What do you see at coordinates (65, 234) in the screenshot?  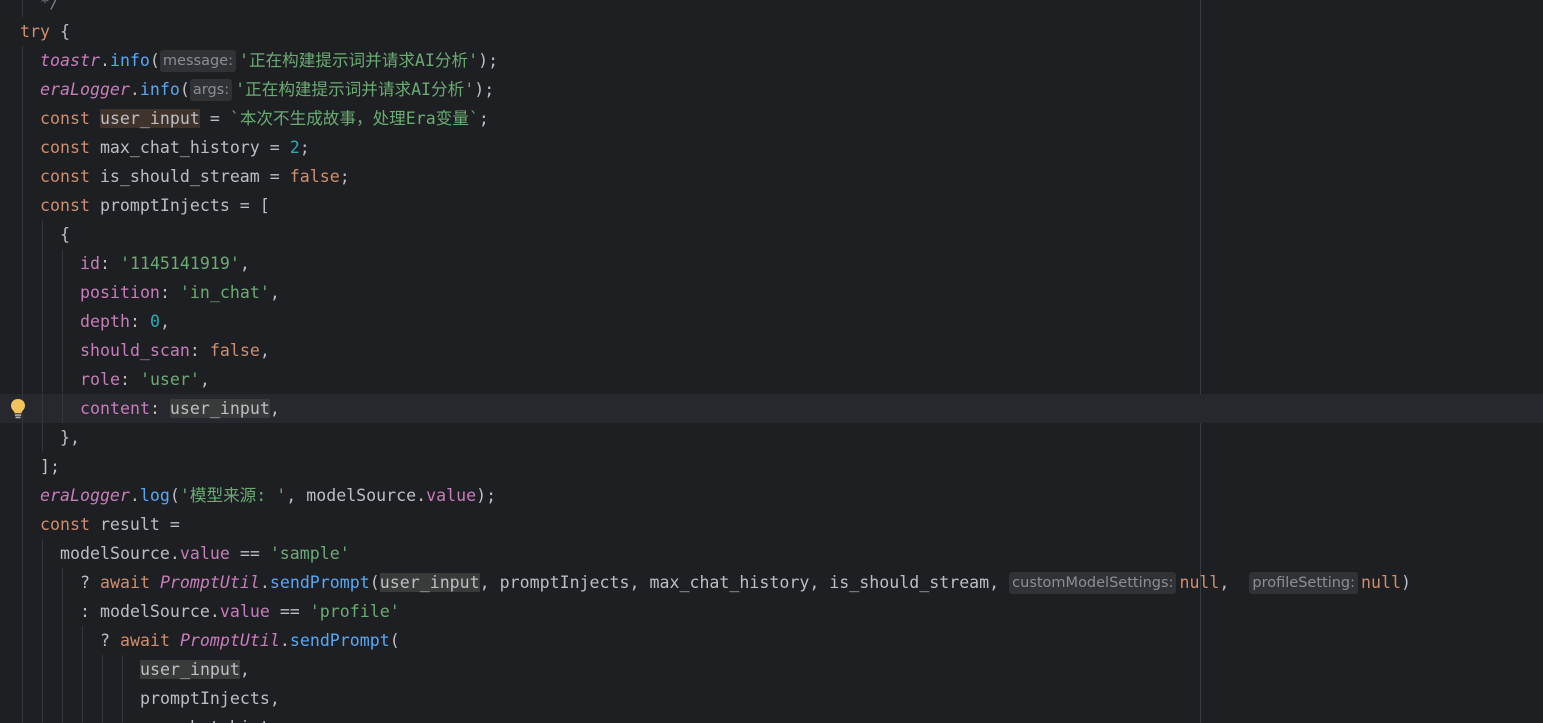 I see `code-token: {` at bounding box center [65, 234].